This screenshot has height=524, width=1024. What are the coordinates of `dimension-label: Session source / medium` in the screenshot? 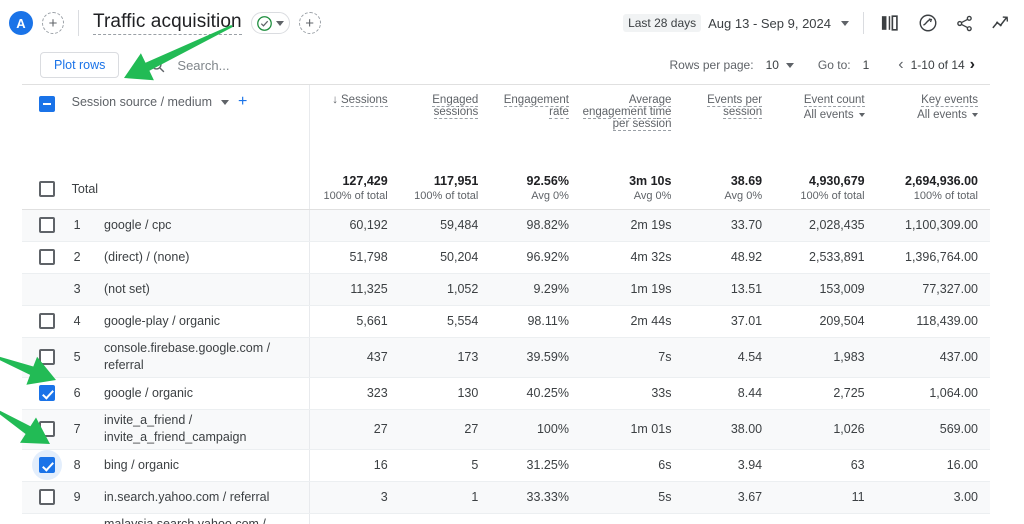 It's located at (142, 102).